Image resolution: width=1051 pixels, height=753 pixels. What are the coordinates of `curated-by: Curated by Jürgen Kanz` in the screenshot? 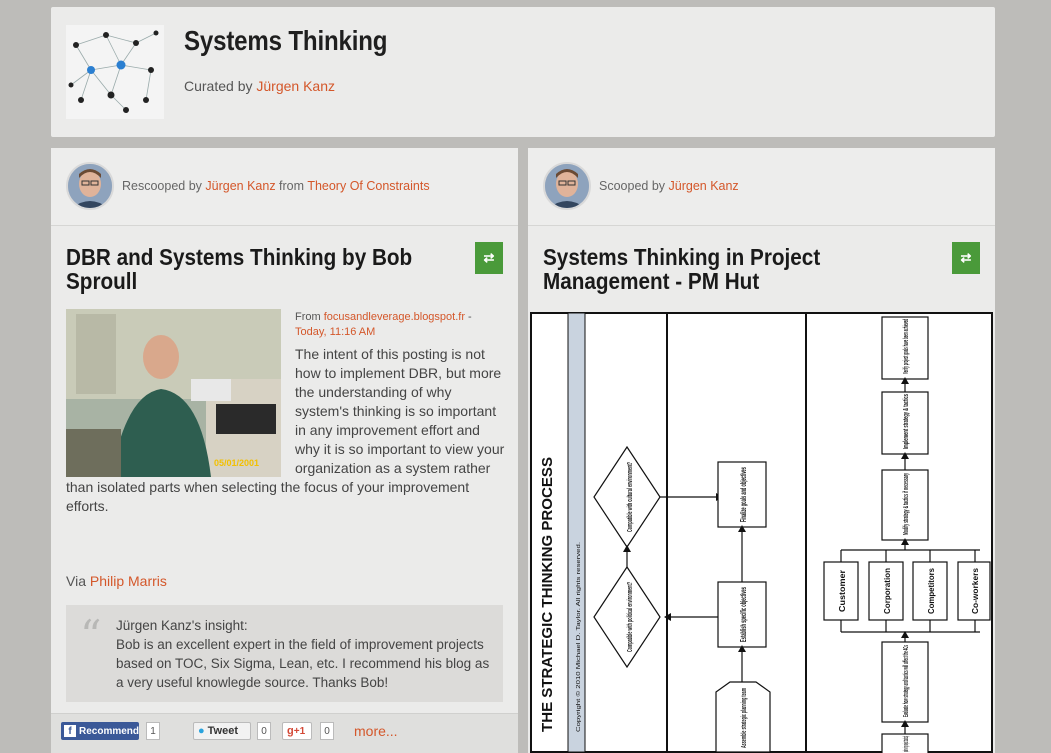 It's located at (259, 86).